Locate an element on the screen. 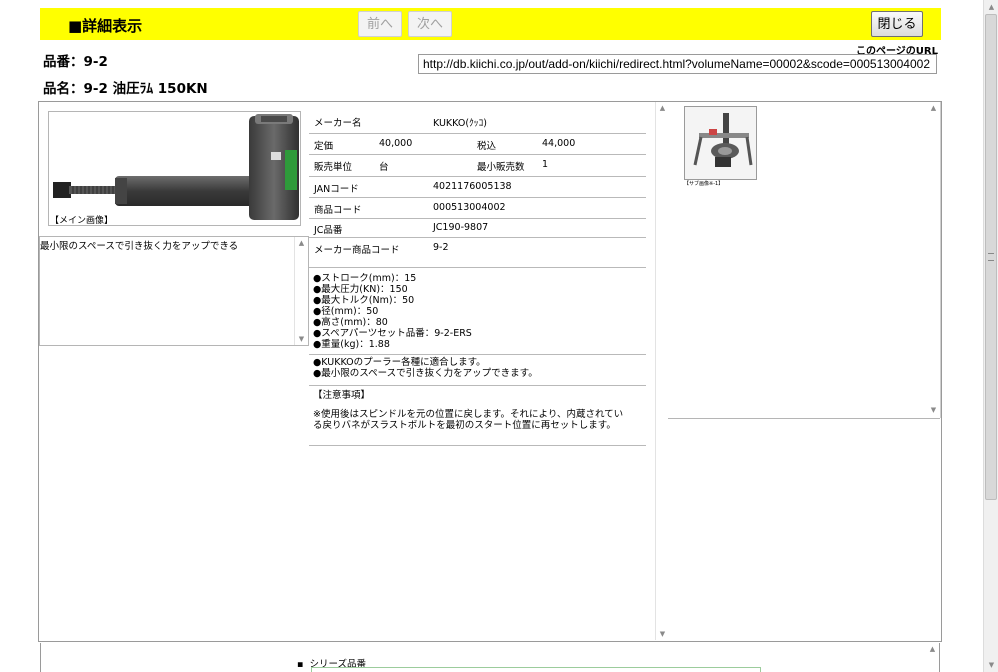 The image size is (998, 672). spec-item: ●ストローク(mm)：15 is located at coordinates (365, 278).